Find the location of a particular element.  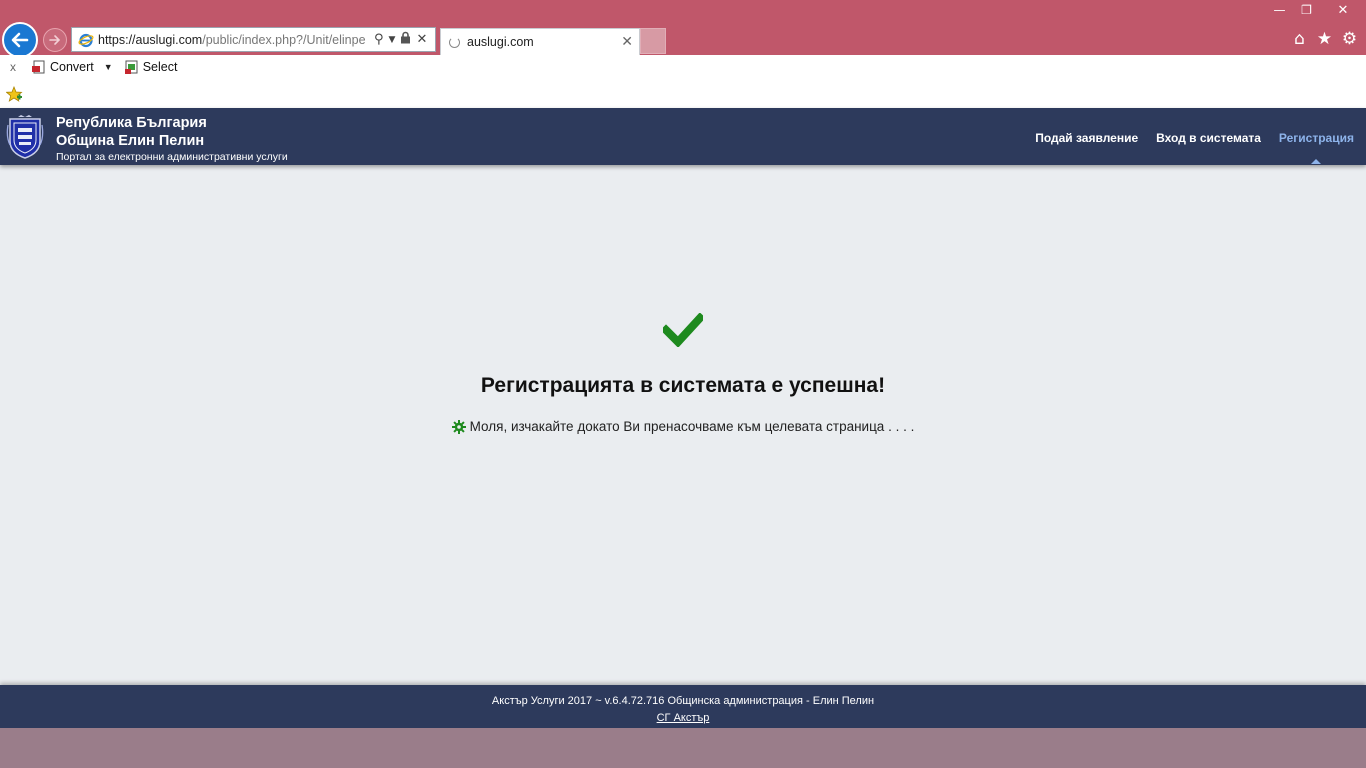

minimize-button: — is located at coordinates (1279, 10).